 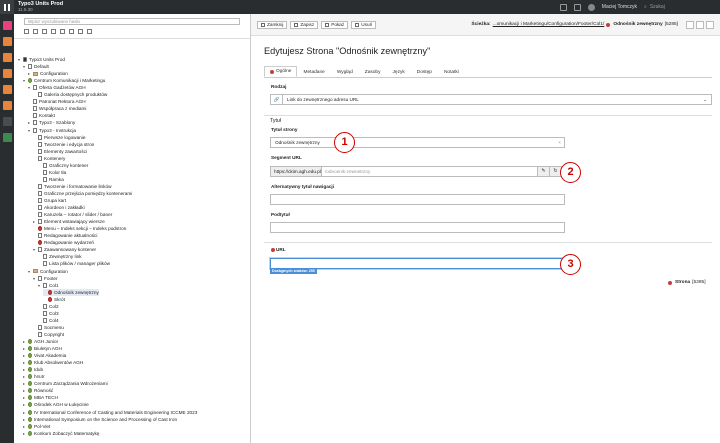 What do you see at coordinates (700, 24) in the screenshot?
I see `share-icon` at bounding box center [700, 24].